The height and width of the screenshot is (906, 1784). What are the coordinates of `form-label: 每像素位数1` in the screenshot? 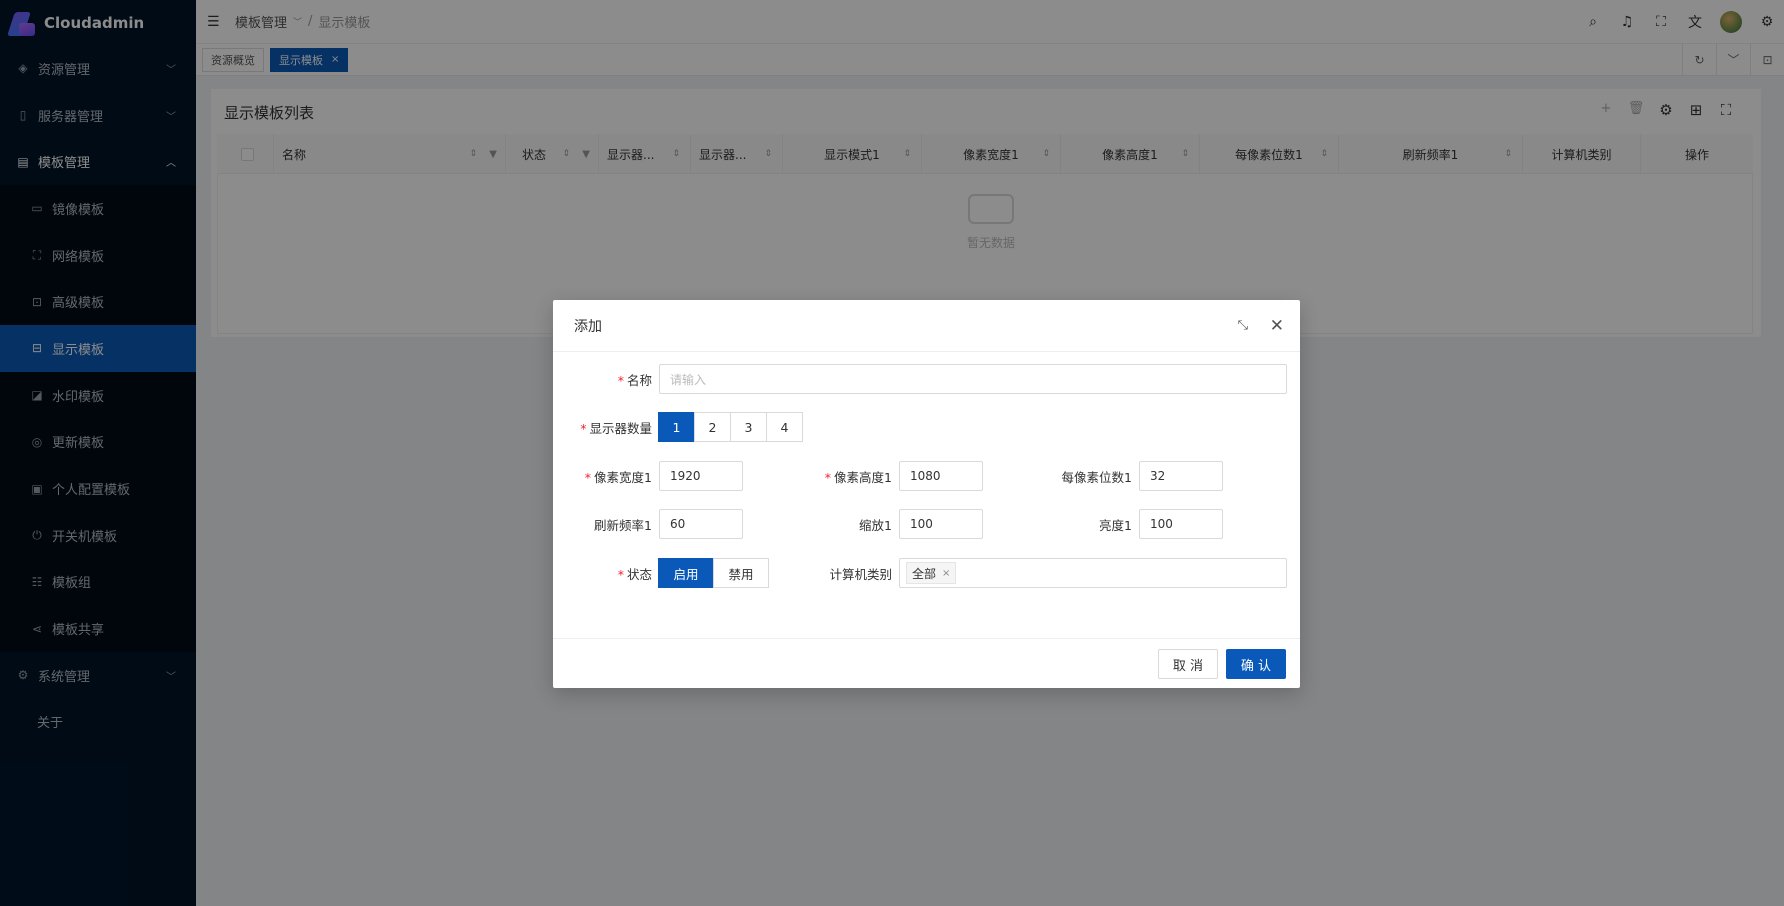 It's located at (1096, 477).